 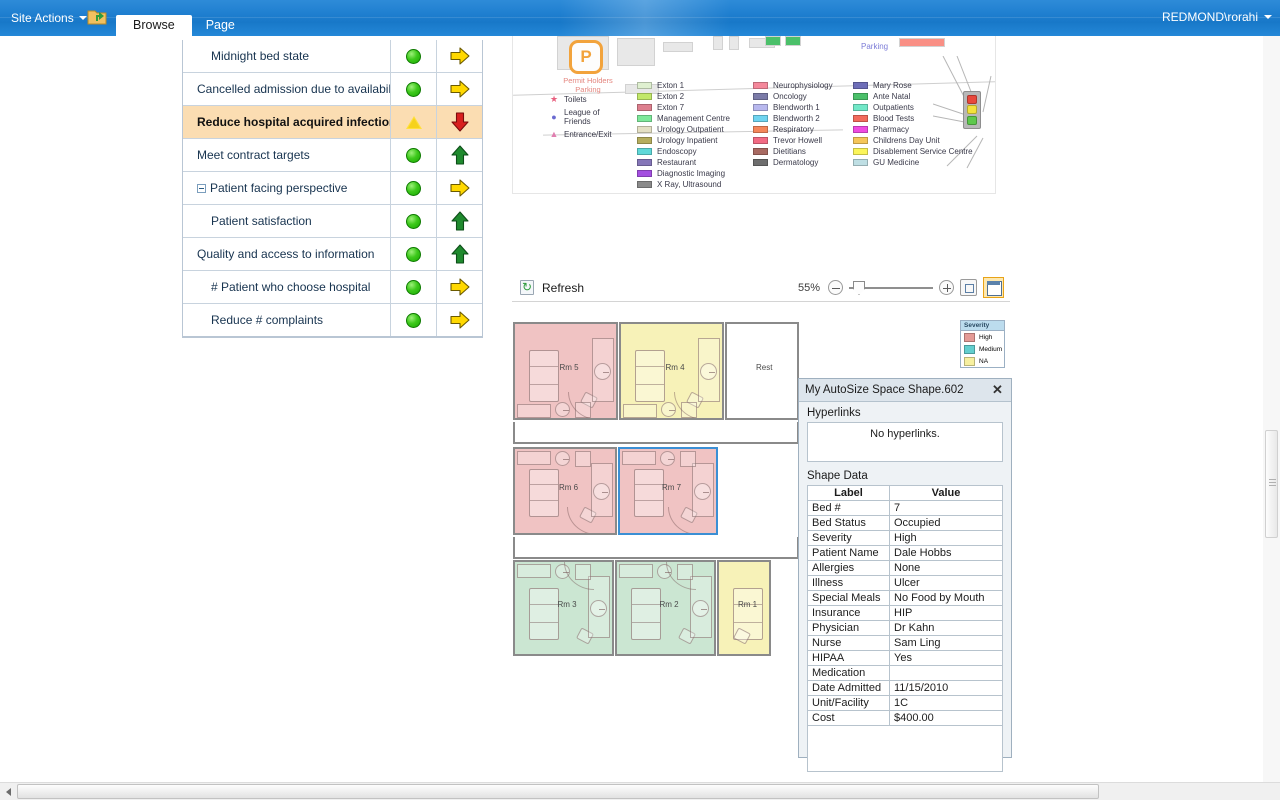 I want to click on floorplan-room: Rm 2, so click(x=665, y=608).